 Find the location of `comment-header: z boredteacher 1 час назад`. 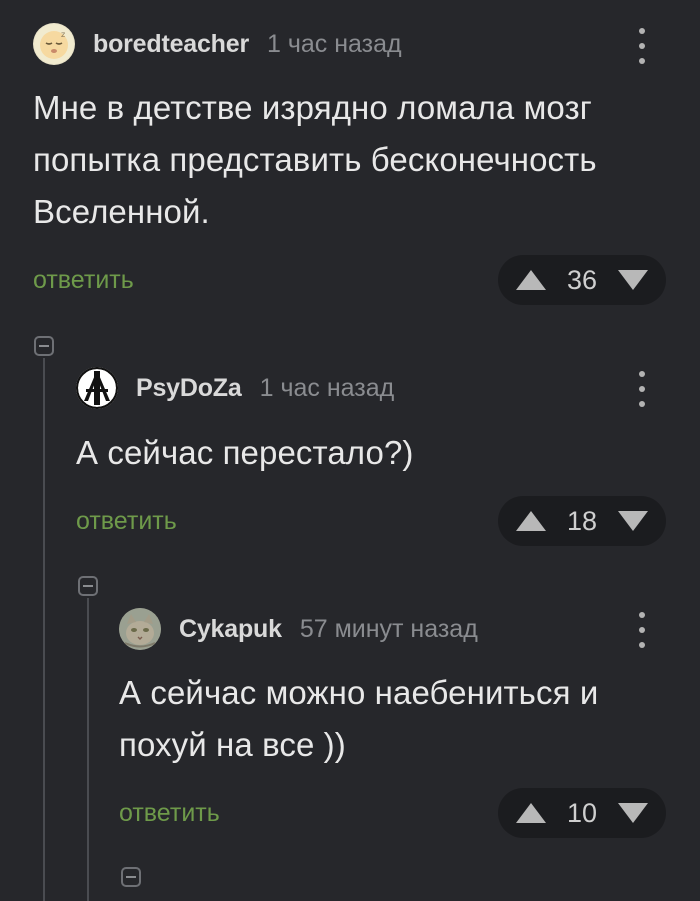

comment-header: z boredteacher 1 час назад is located at coordinates (217, 44).